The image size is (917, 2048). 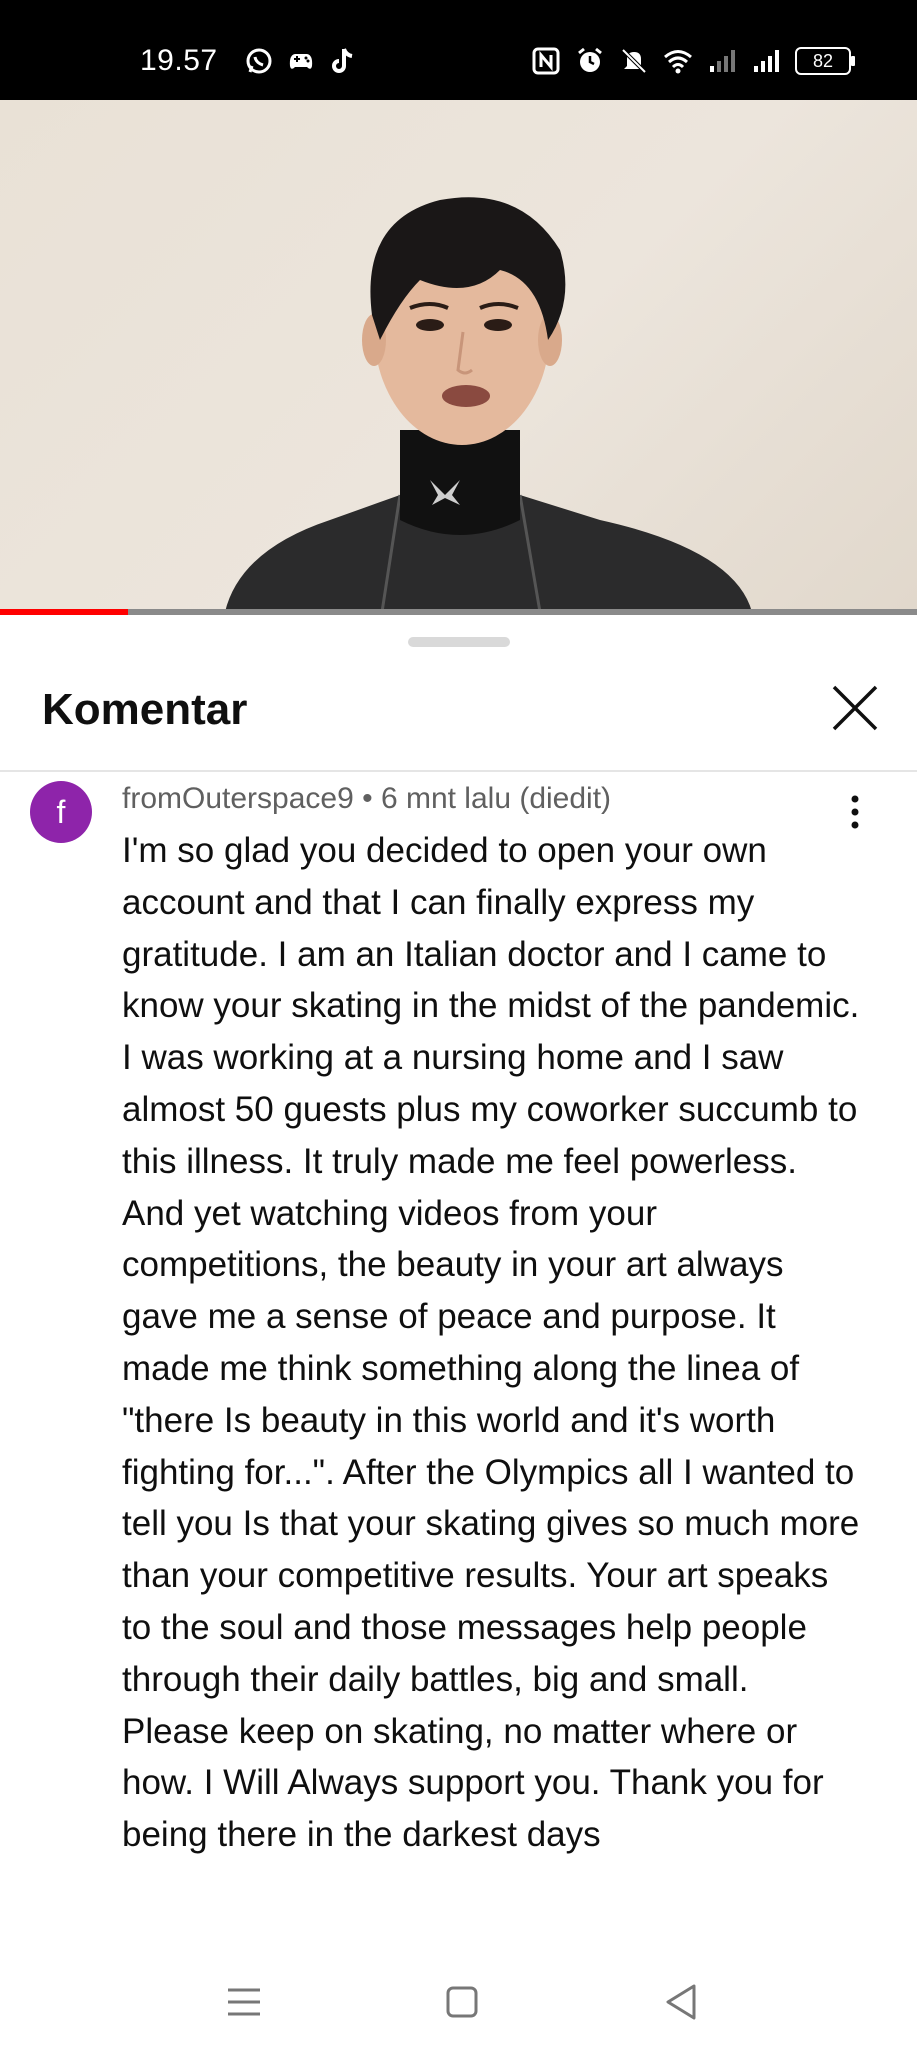 I want to click on system-nav-bar, so click(x=458, y=2004).